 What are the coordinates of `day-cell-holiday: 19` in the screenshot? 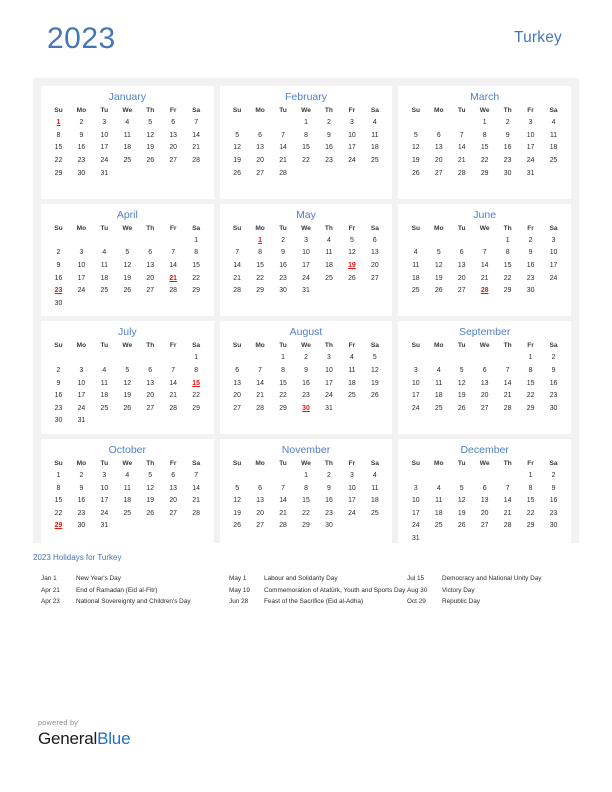 It's located at (351, 266).